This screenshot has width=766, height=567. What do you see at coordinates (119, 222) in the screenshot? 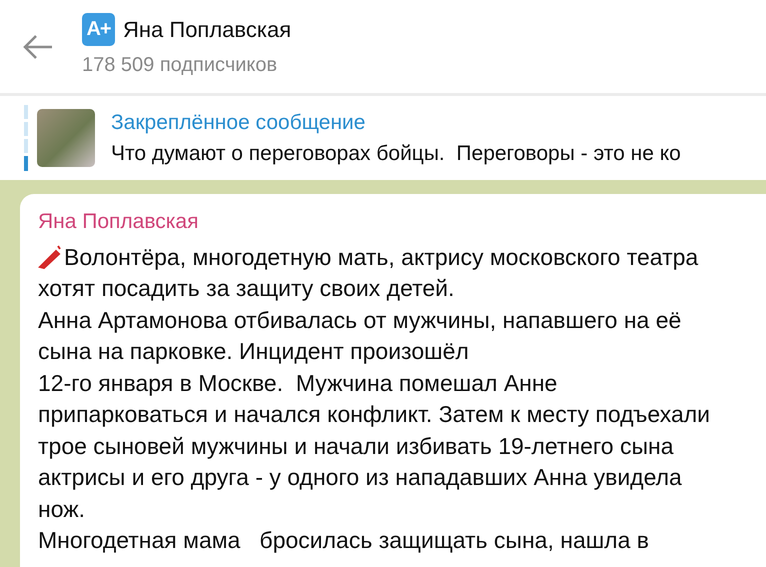
I see `message-author: Яна Поплавская` at bounding box center [119, 222].